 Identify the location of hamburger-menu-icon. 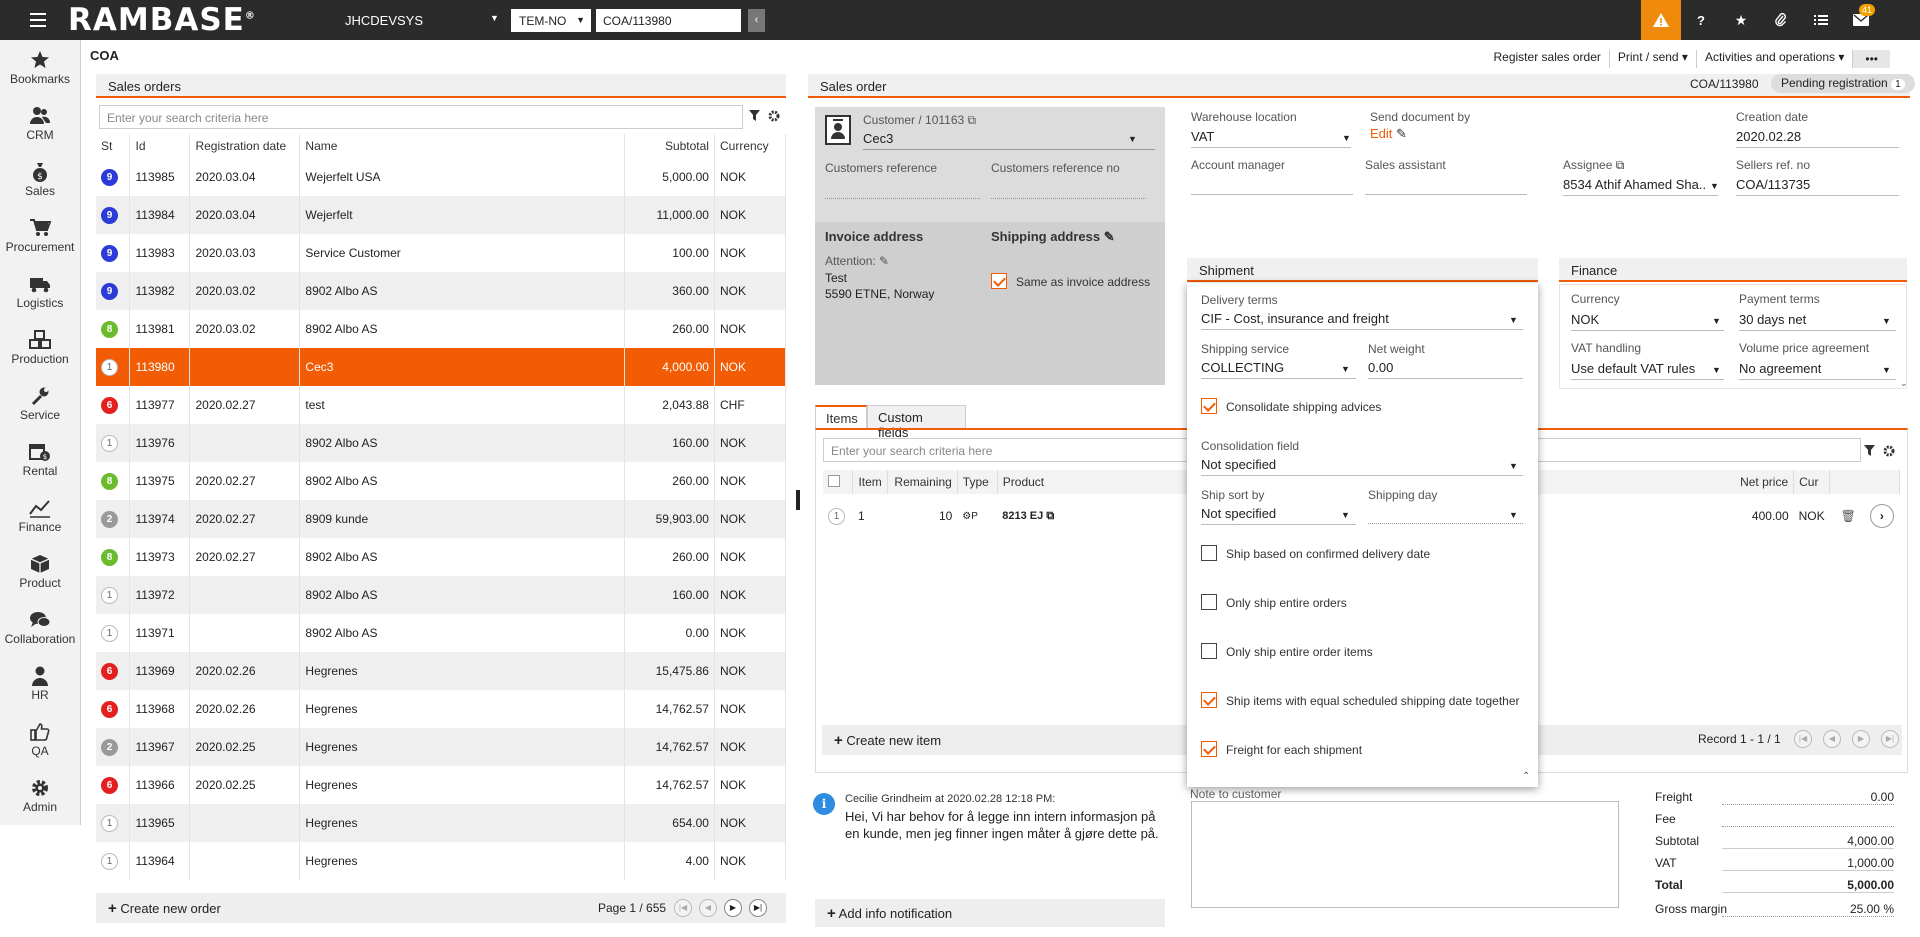
(40, 20).